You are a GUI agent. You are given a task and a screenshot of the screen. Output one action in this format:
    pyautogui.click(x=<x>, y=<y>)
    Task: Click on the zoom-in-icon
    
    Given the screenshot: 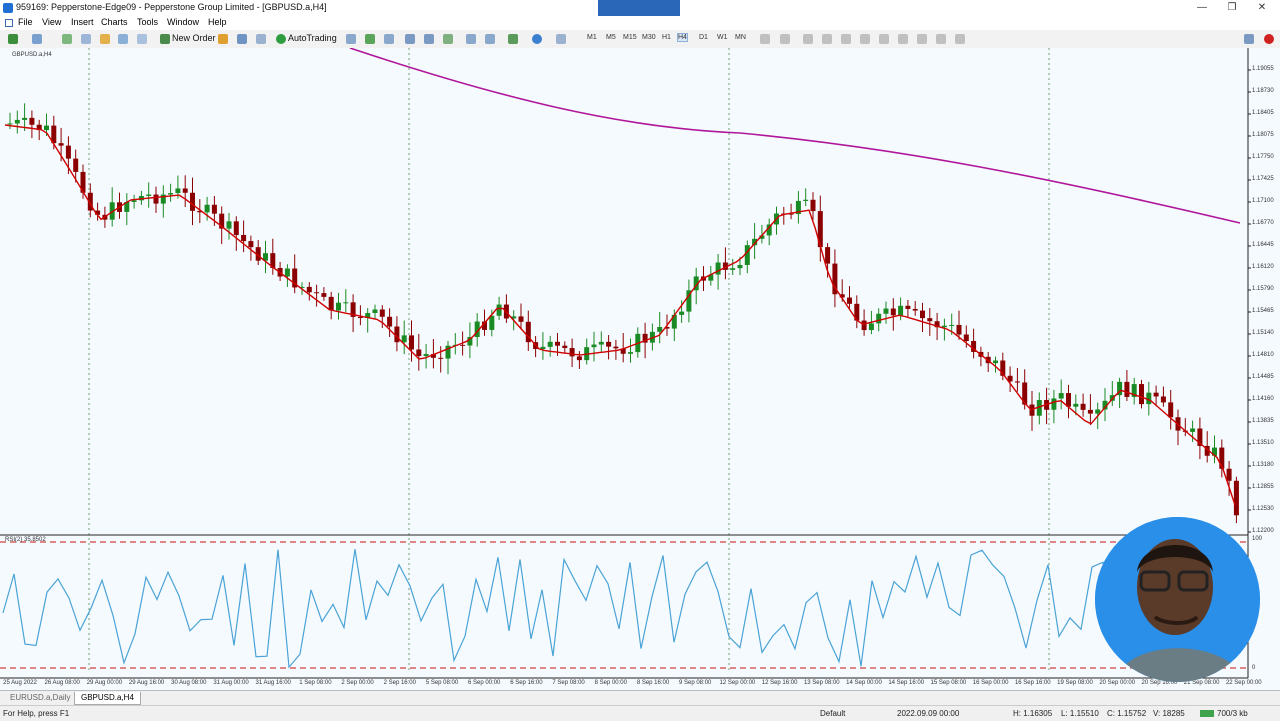 What is the action you would take?
    pyautogui.click(x=410, y=39)
    